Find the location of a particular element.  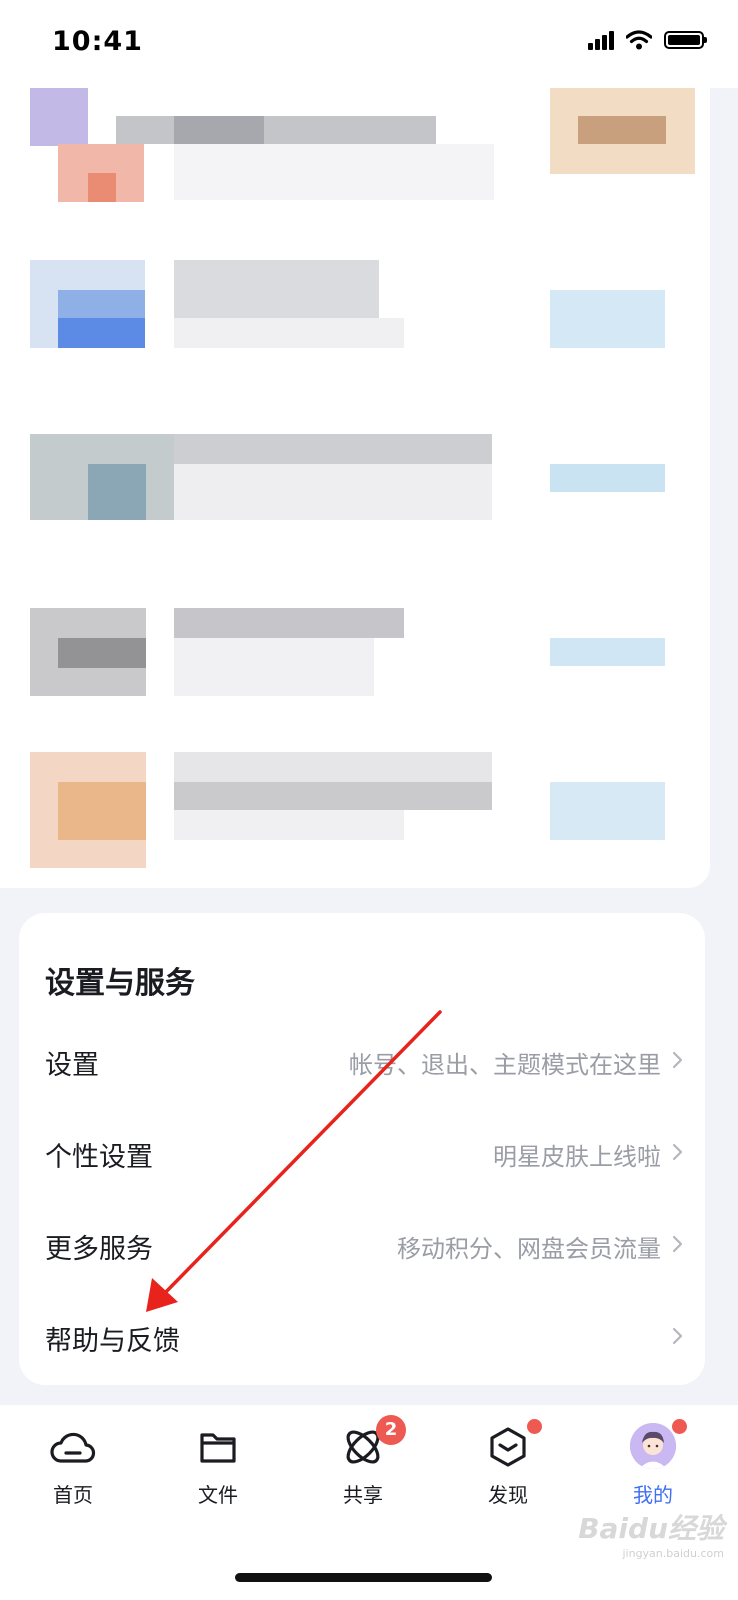

more-services-row-label: 更多服务 is located at coordinates (99, 1249).